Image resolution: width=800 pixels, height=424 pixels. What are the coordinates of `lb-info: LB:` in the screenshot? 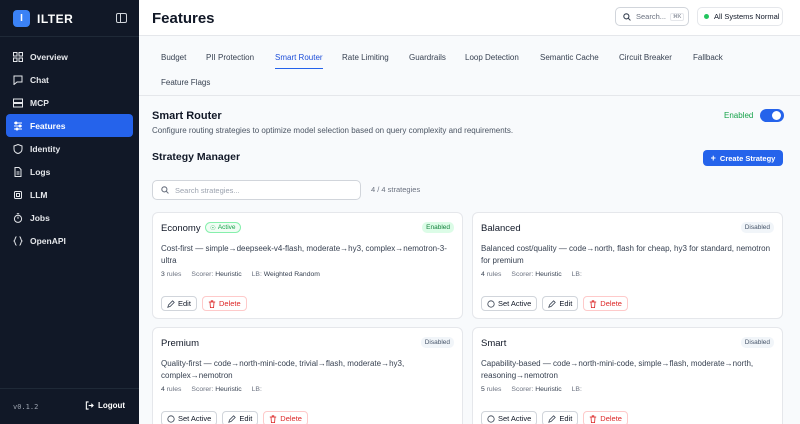 It's located at (257, 389).